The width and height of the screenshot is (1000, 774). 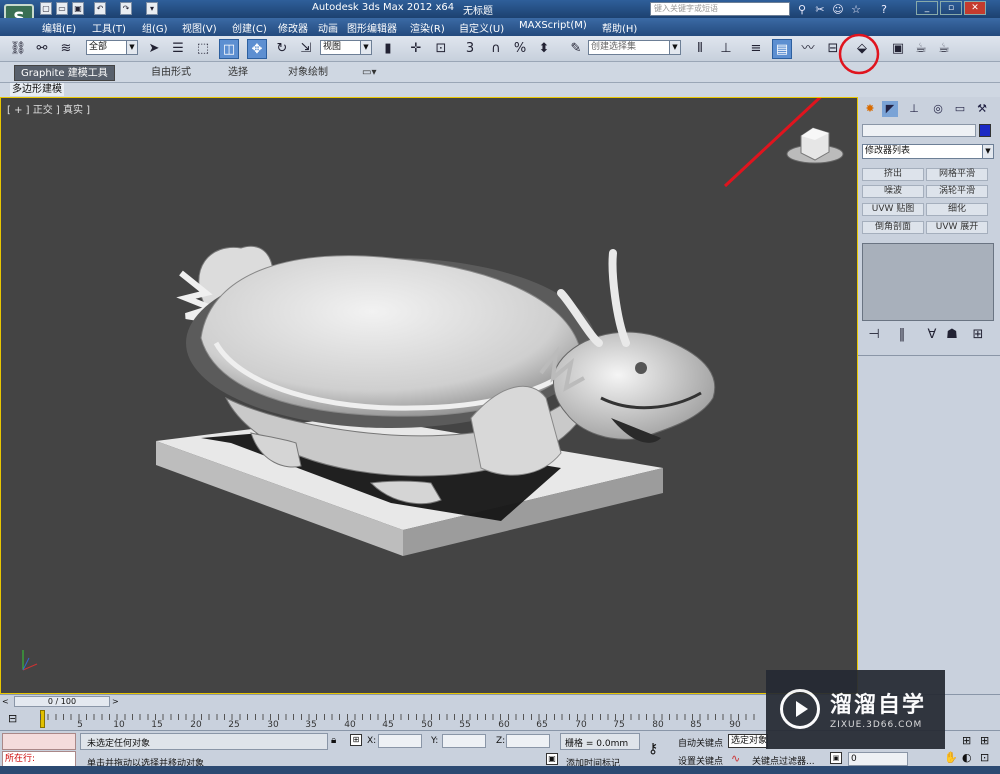 I want to click on display-tab-icon: ▭, so click(x=960, y=109).